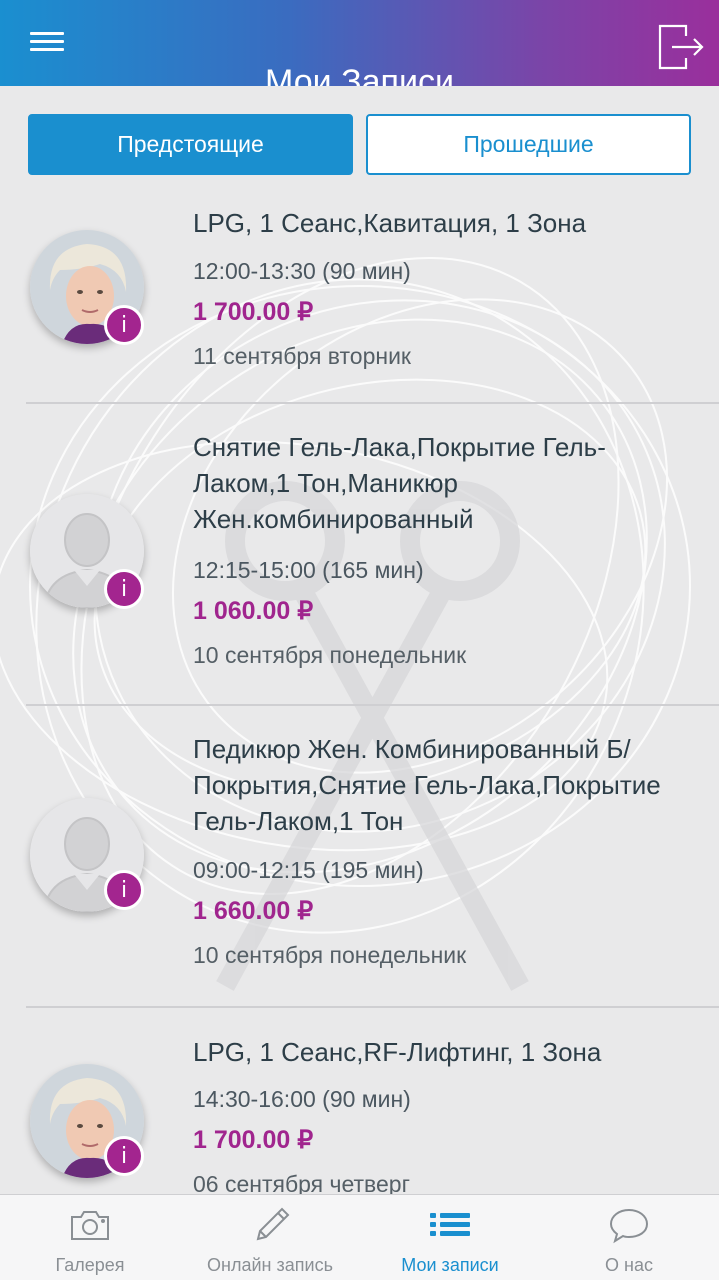 The width and height of the screenshot is (719, 1280). What do you see at coordinates (308, 570) in the screenshot?
I see `appointment-time: 12:15-15:00 (165 мин)` at bounding box center [308, 570].